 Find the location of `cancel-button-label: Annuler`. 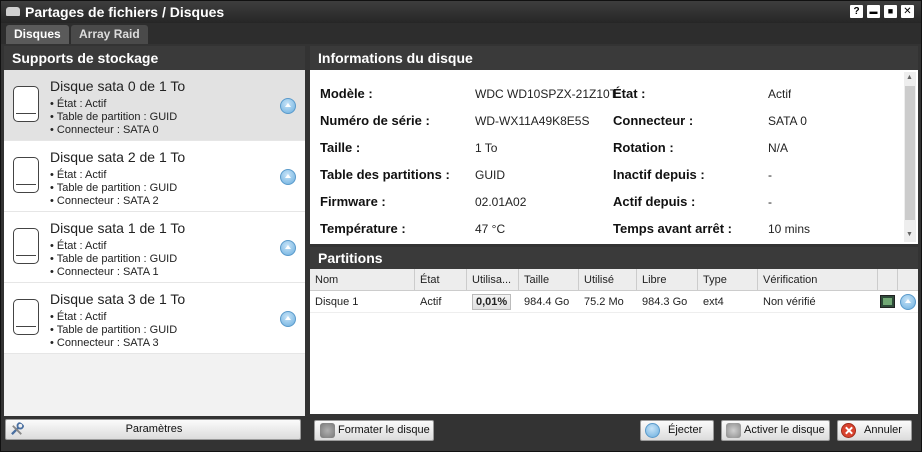

cancel-button-label: Annuler is located at coordinates (883, 430).